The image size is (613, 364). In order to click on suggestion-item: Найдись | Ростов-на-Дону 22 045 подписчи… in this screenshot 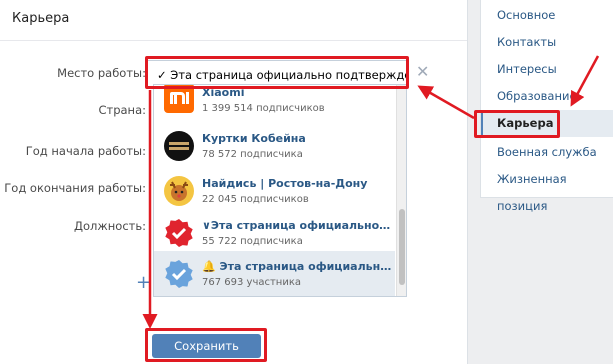, I will do `click(274, 192)`.